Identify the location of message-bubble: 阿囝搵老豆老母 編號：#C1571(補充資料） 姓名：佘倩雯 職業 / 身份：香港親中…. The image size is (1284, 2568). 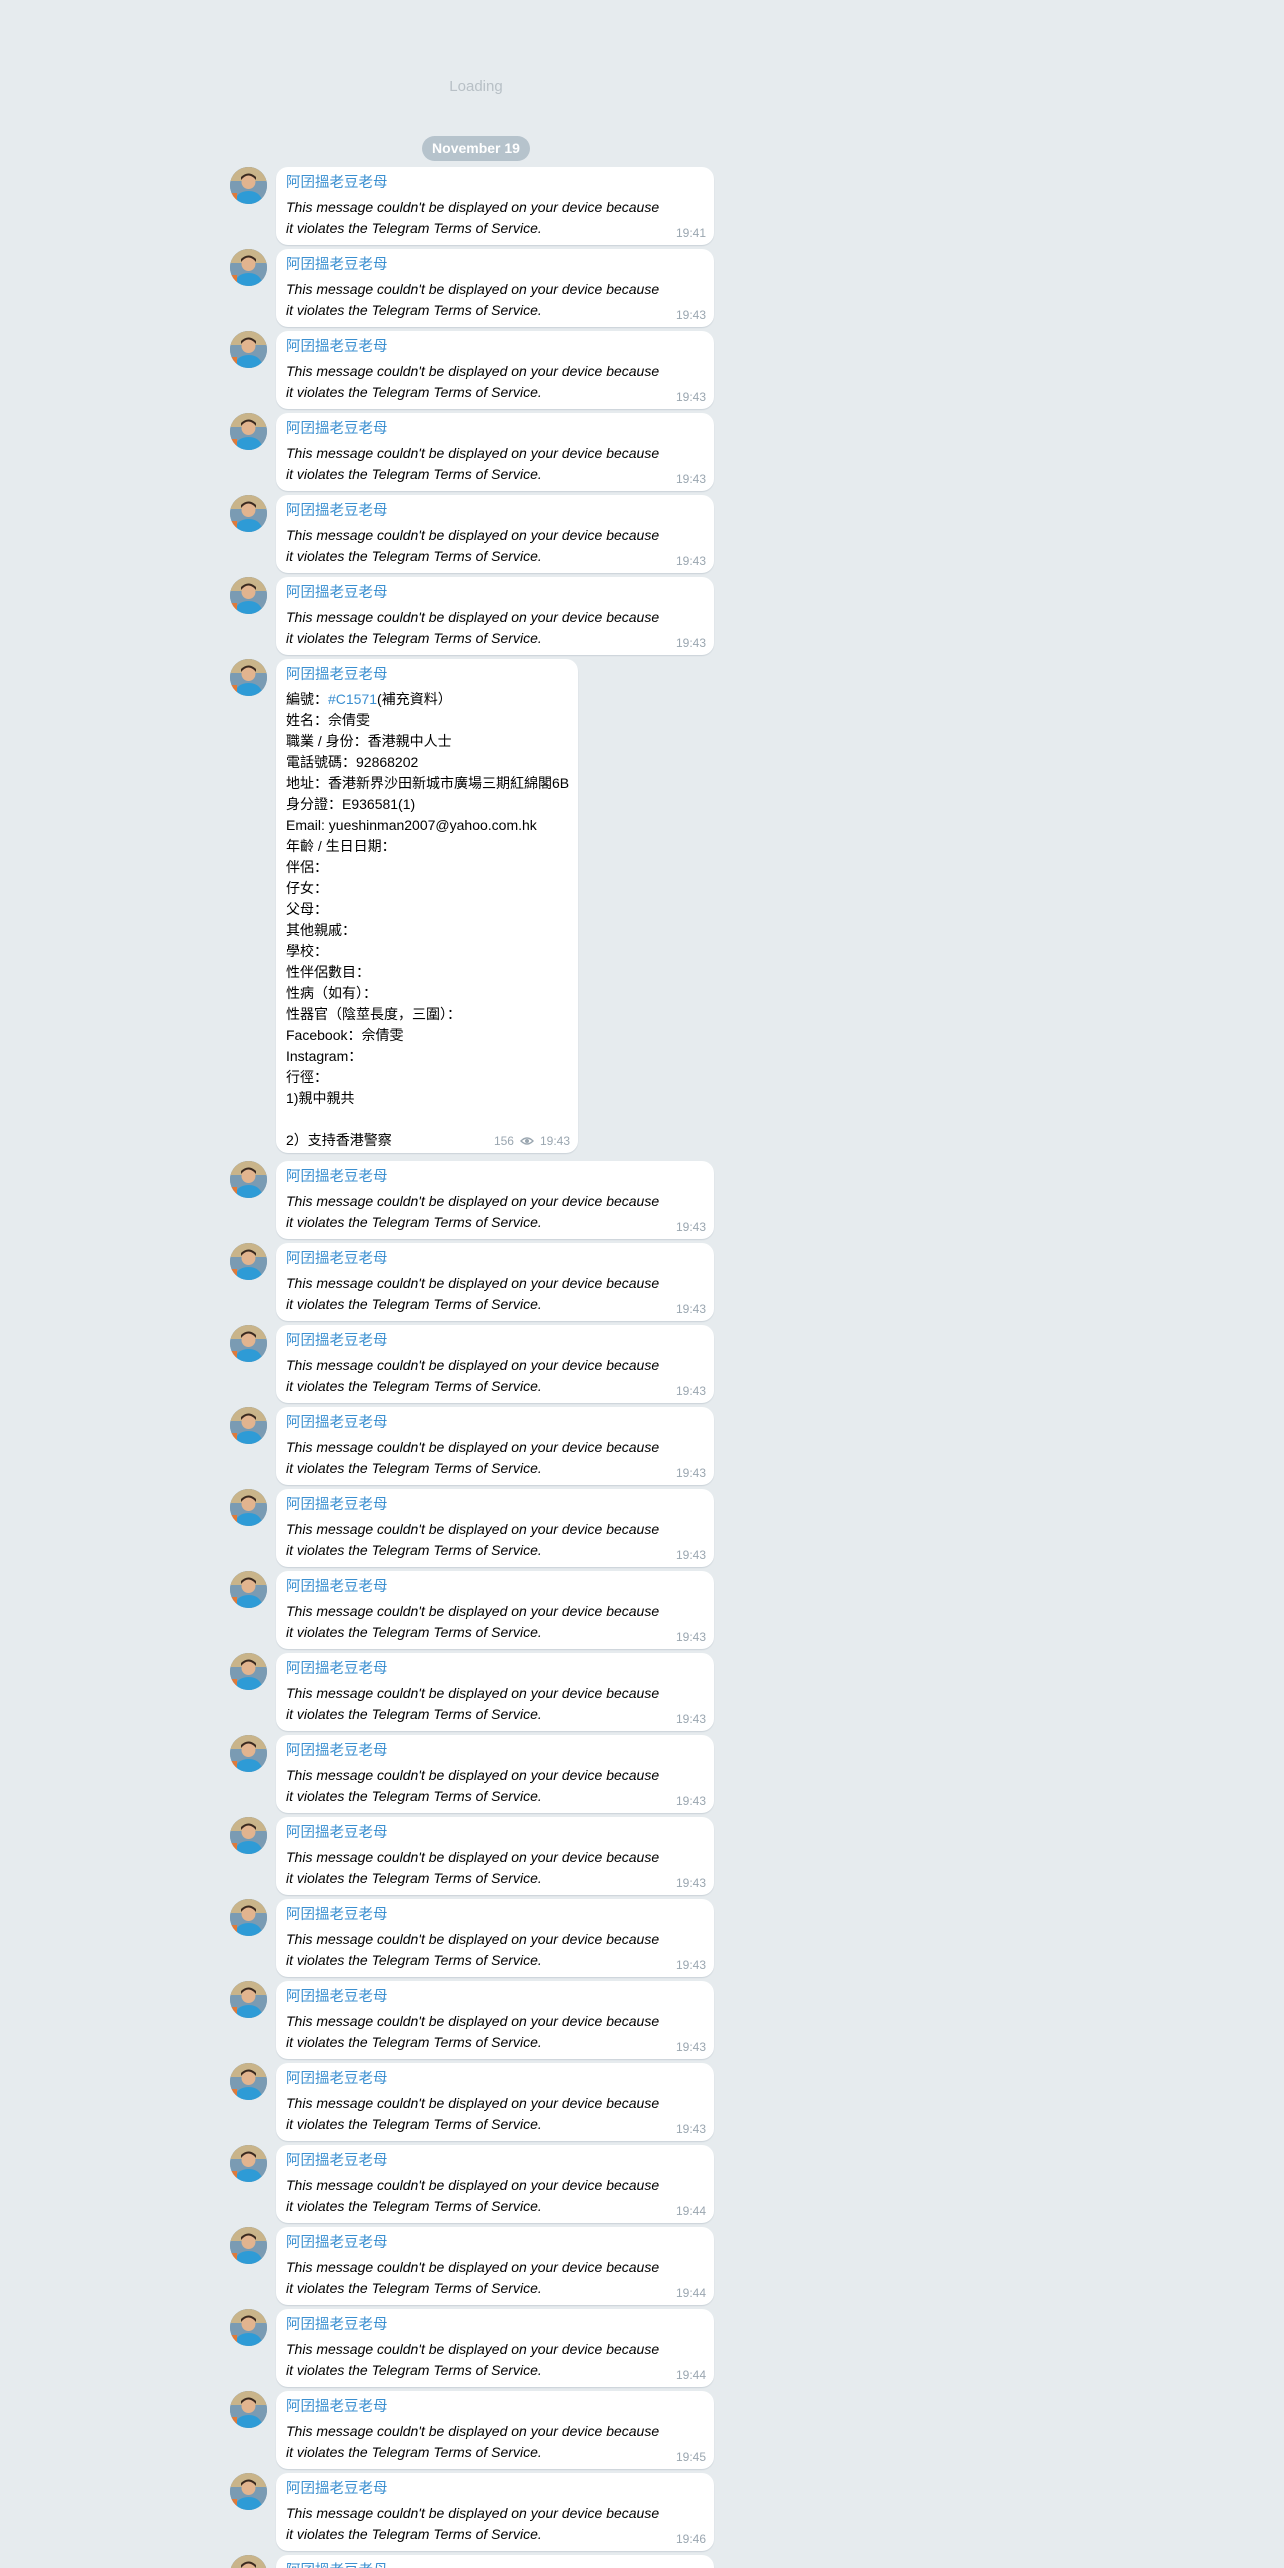
(427, 906).